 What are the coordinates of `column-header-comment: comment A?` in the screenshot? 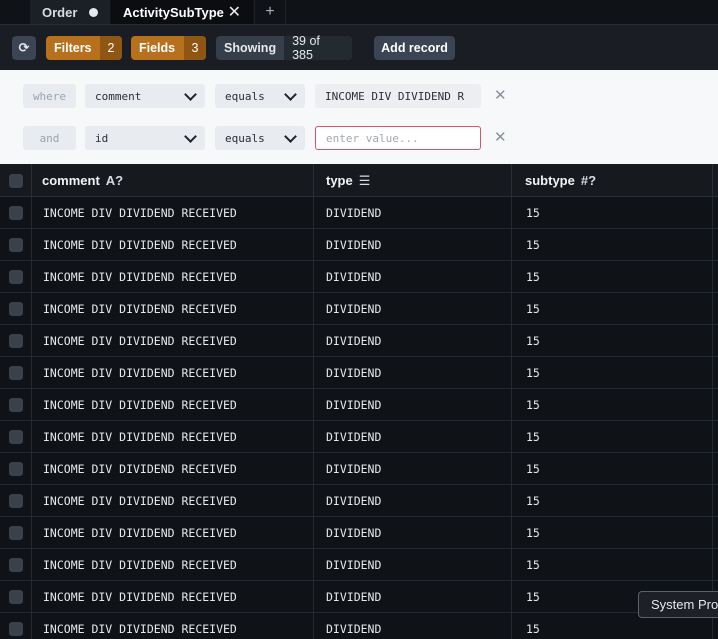 It's located at (173, 180).